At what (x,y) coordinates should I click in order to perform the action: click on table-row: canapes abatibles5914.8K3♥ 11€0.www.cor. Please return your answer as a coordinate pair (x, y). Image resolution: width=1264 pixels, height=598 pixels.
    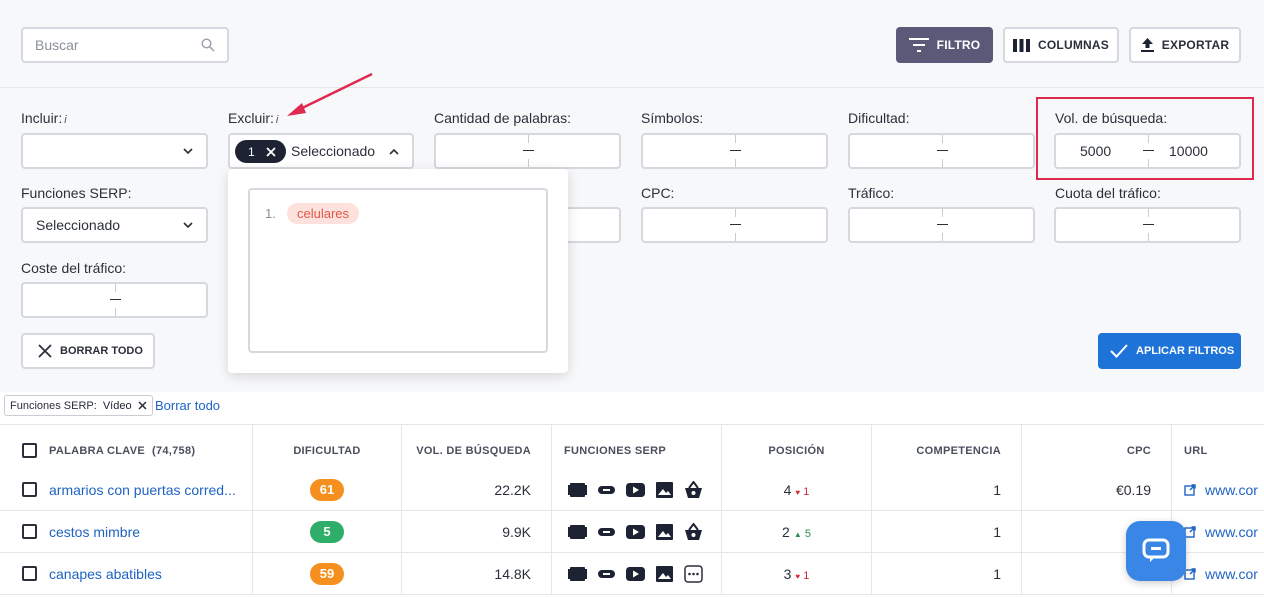
    Looking at the image, I should click on (632, 574).